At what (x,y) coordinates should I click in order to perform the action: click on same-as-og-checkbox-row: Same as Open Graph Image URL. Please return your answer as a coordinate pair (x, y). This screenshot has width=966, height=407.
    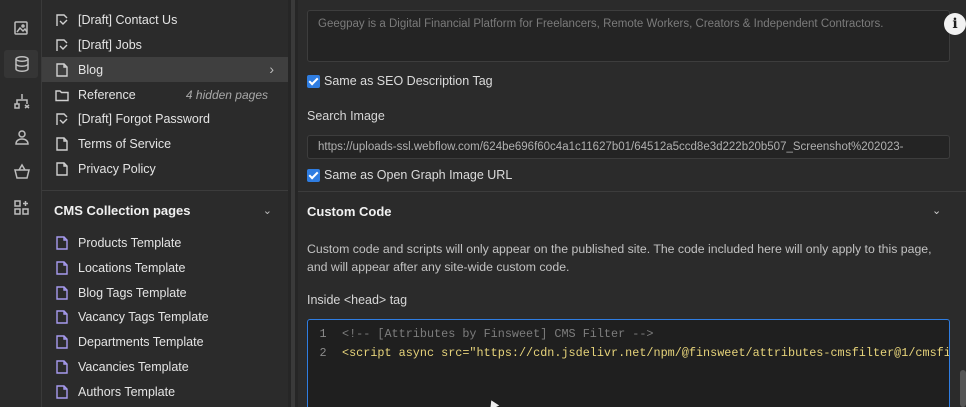
    Looking at the image, I should click on (409, 175).